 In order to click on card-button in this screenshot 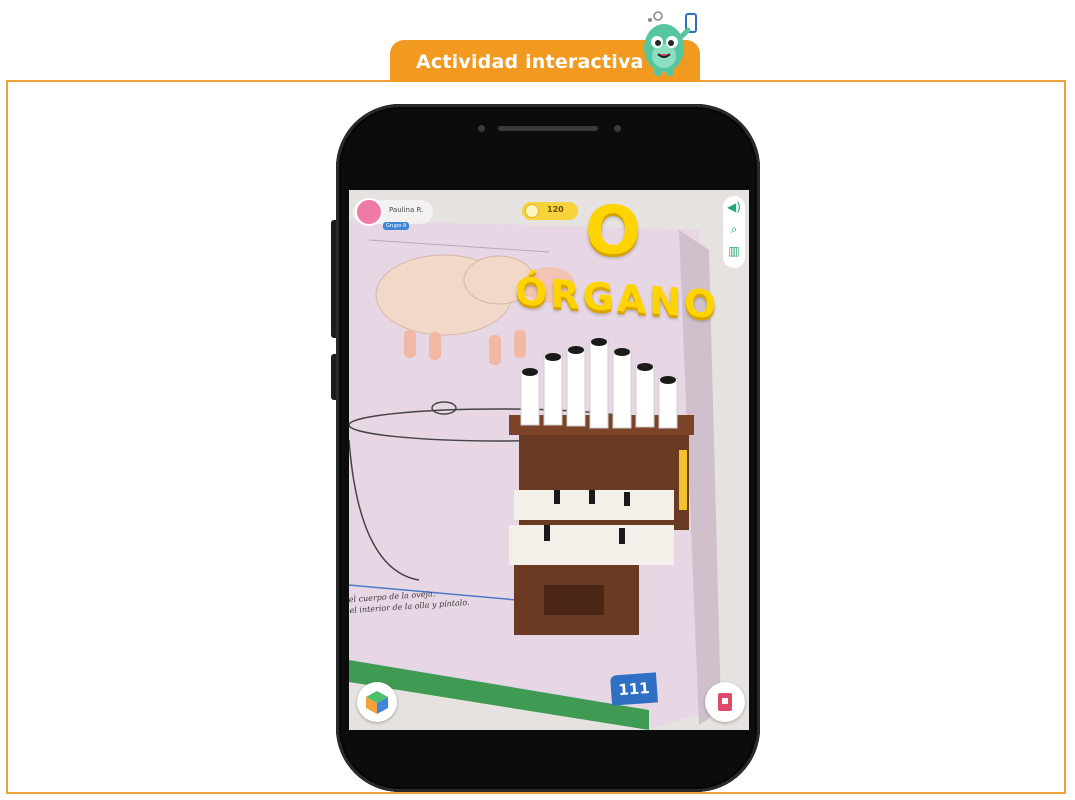, I will do `click(725, 702)`.